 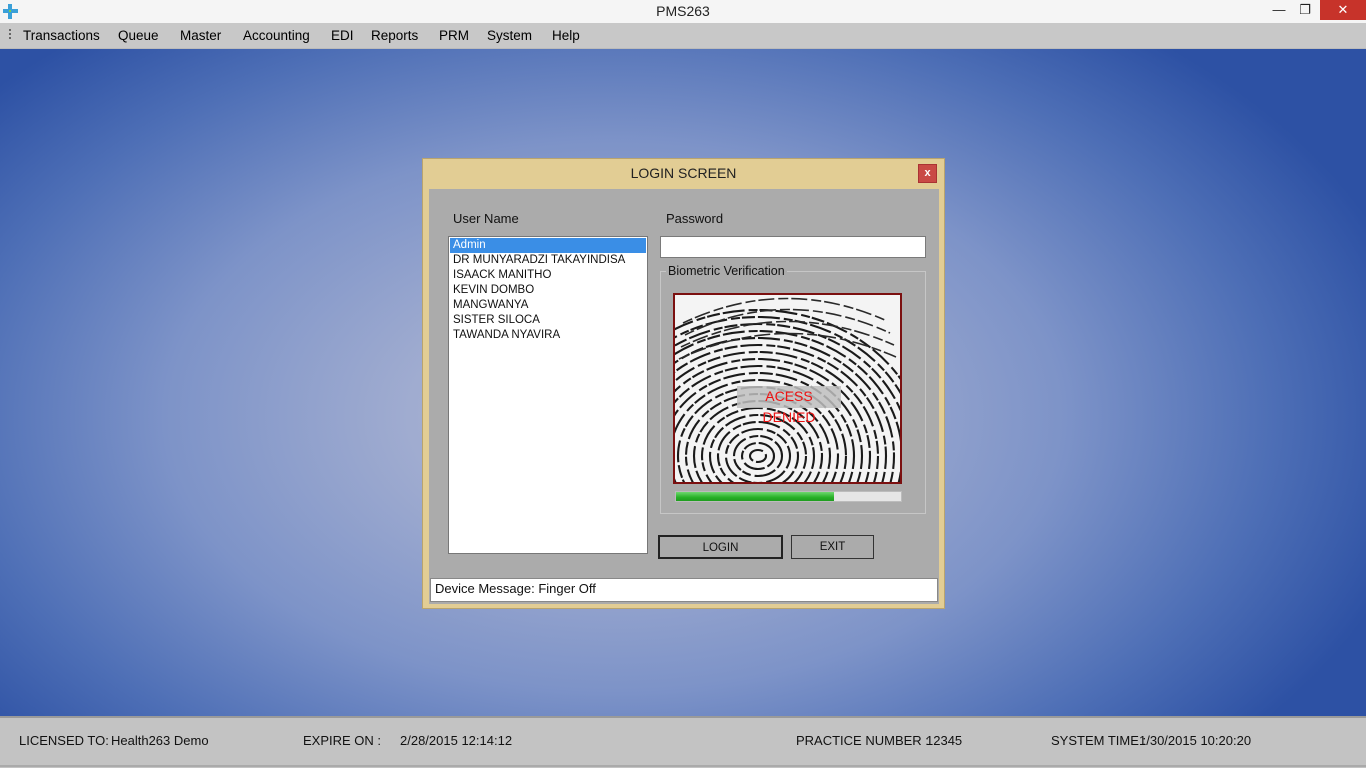 I want to click on dialog-title: LOGIN SCREEN, so click(x=683, y=173).